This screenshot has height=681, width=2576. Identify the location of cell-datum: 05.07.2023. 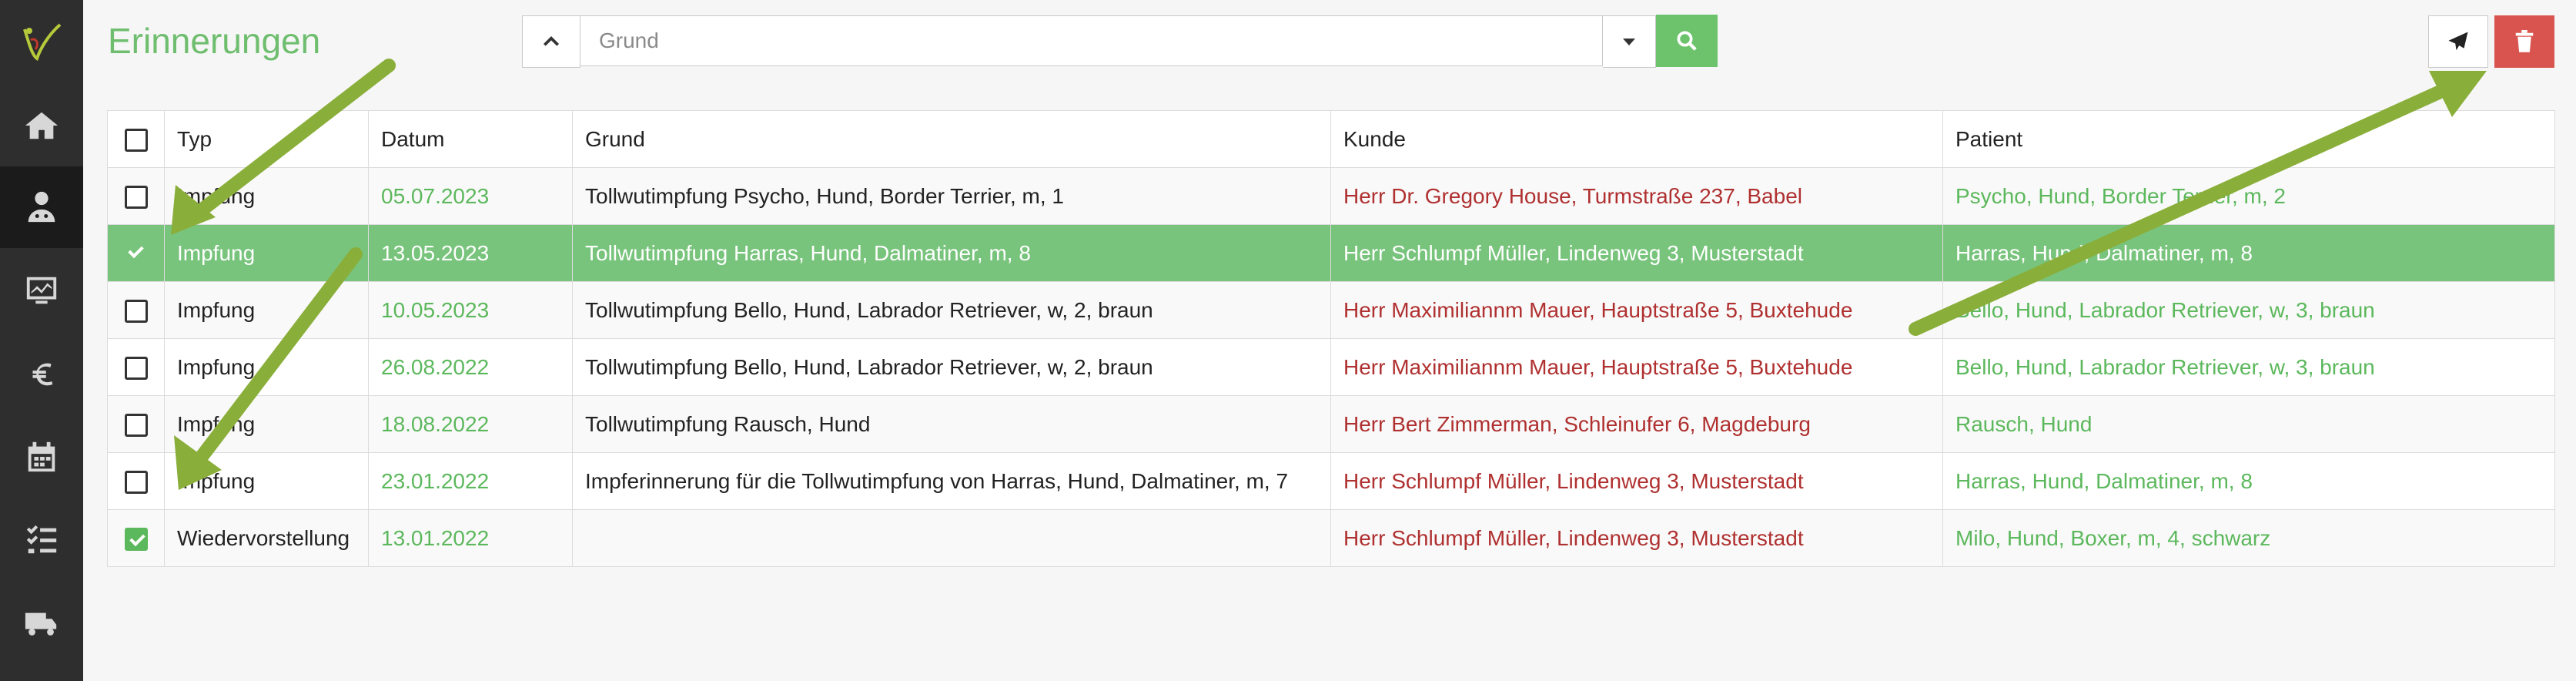
(470, 196).